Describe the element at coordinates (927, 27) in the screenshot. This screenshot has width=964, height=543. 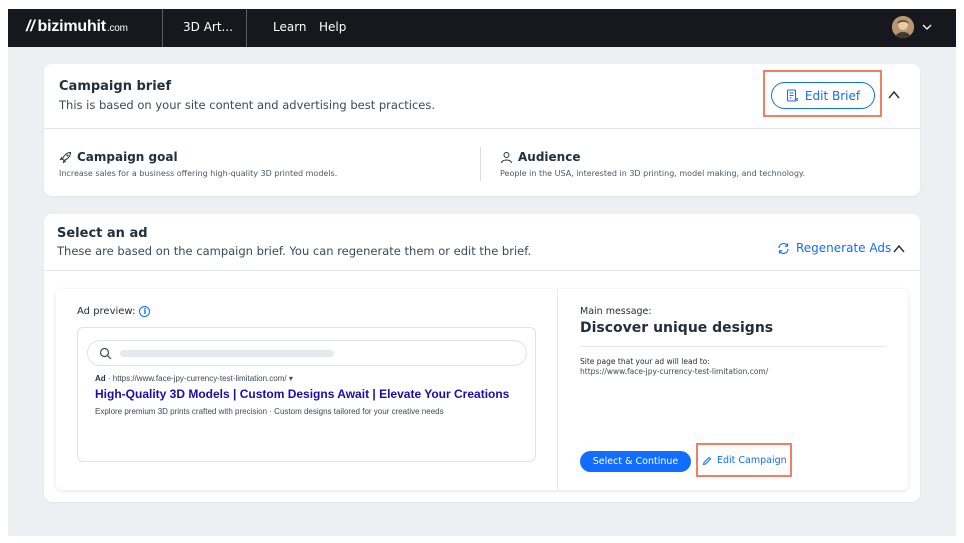
I see `chevron-down-icon` at that location.